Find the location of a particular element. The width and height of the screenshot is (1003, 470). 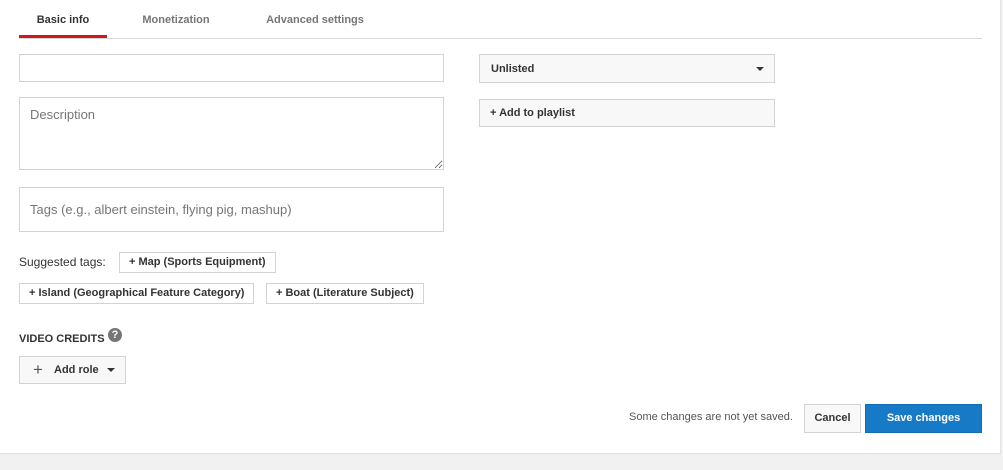

add-to-playlist-button: + Add to playlist is located at coordinates (627, 113).